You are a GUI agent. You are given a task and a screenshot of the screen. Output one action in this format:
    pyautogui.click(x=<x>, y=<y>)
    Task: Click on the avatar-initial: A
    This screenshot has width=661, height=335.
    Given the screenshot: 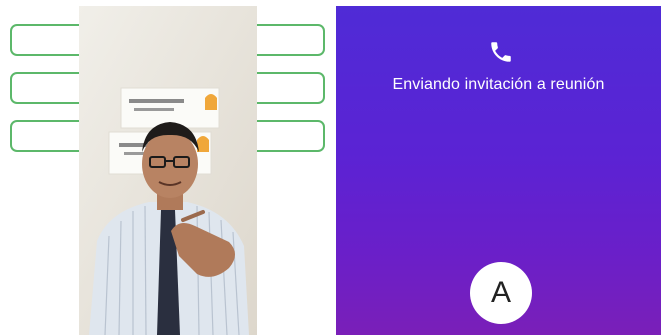 What is the action you would take?
    pyautogui.click(x=500, y=292)
    